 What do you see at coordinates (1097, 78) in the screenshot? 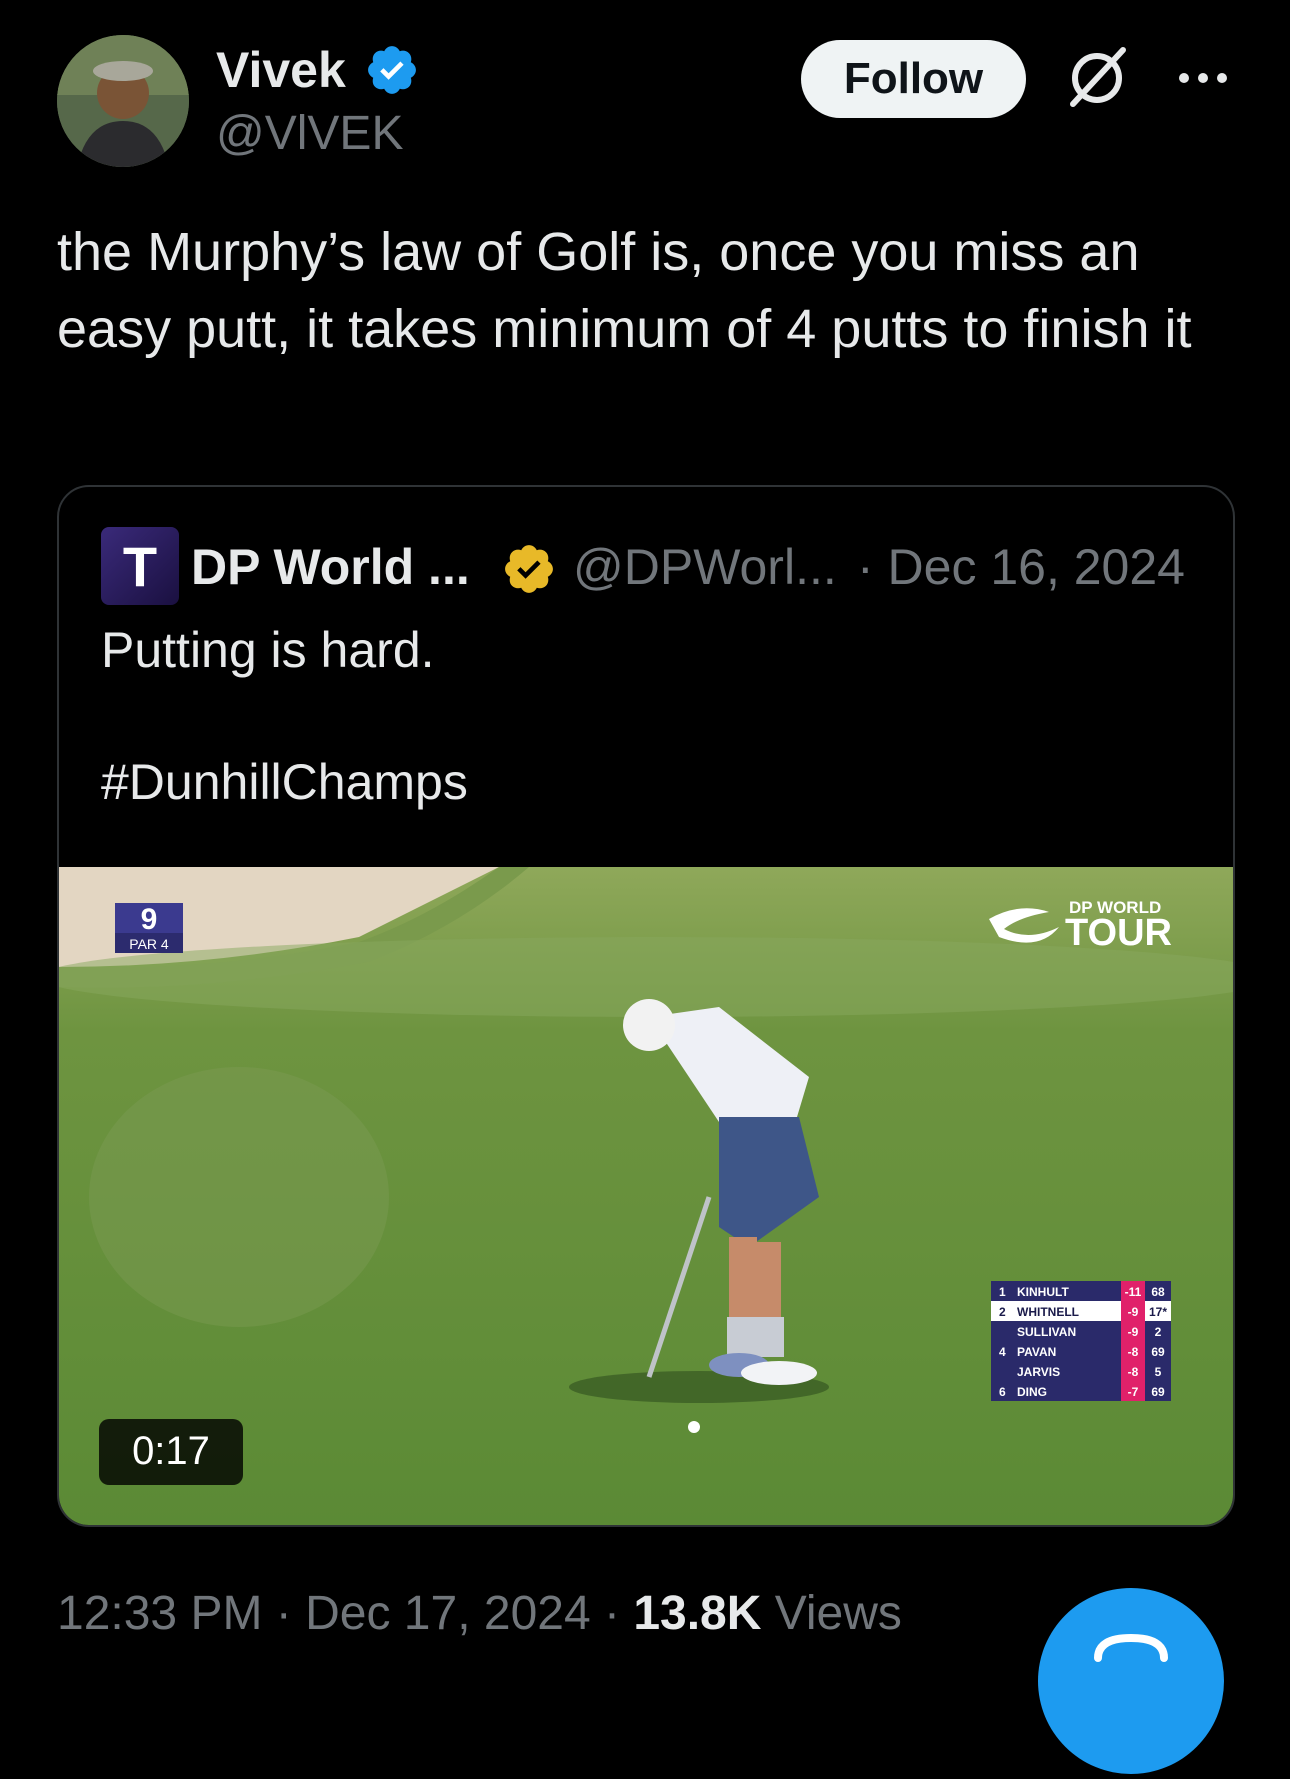
I see `grok-icon` at bounding box center [1097, 78].